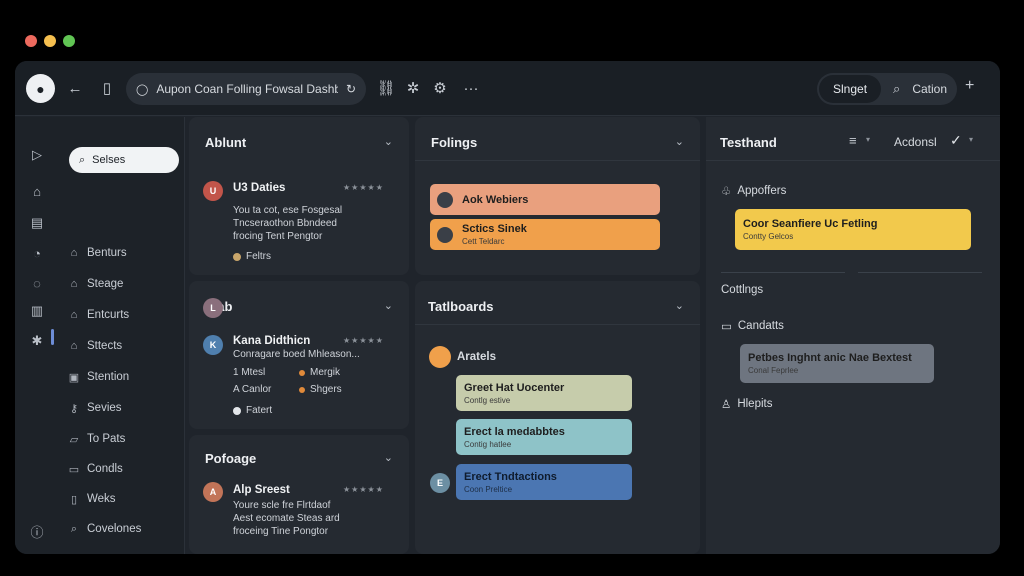  What do you see at coordinates (95, 469) in the screenshot?
I see `sidebar-item: ▭ Condls` at bounding box center [95, 469].